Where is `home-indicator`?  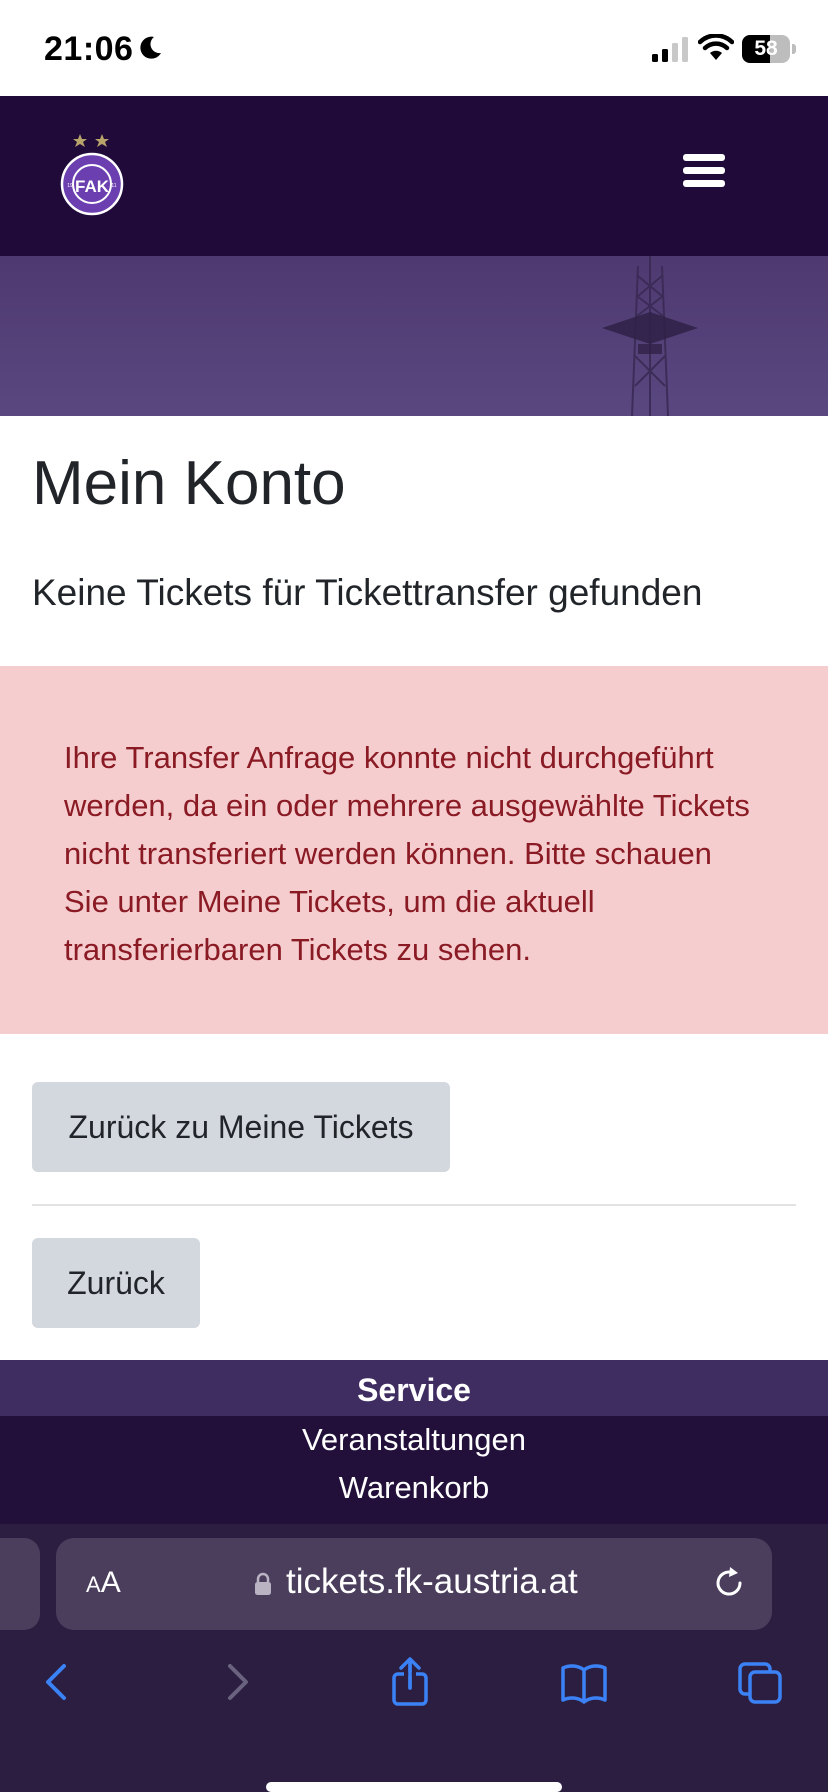
home-indicator is located at coordinates (414, 1787).